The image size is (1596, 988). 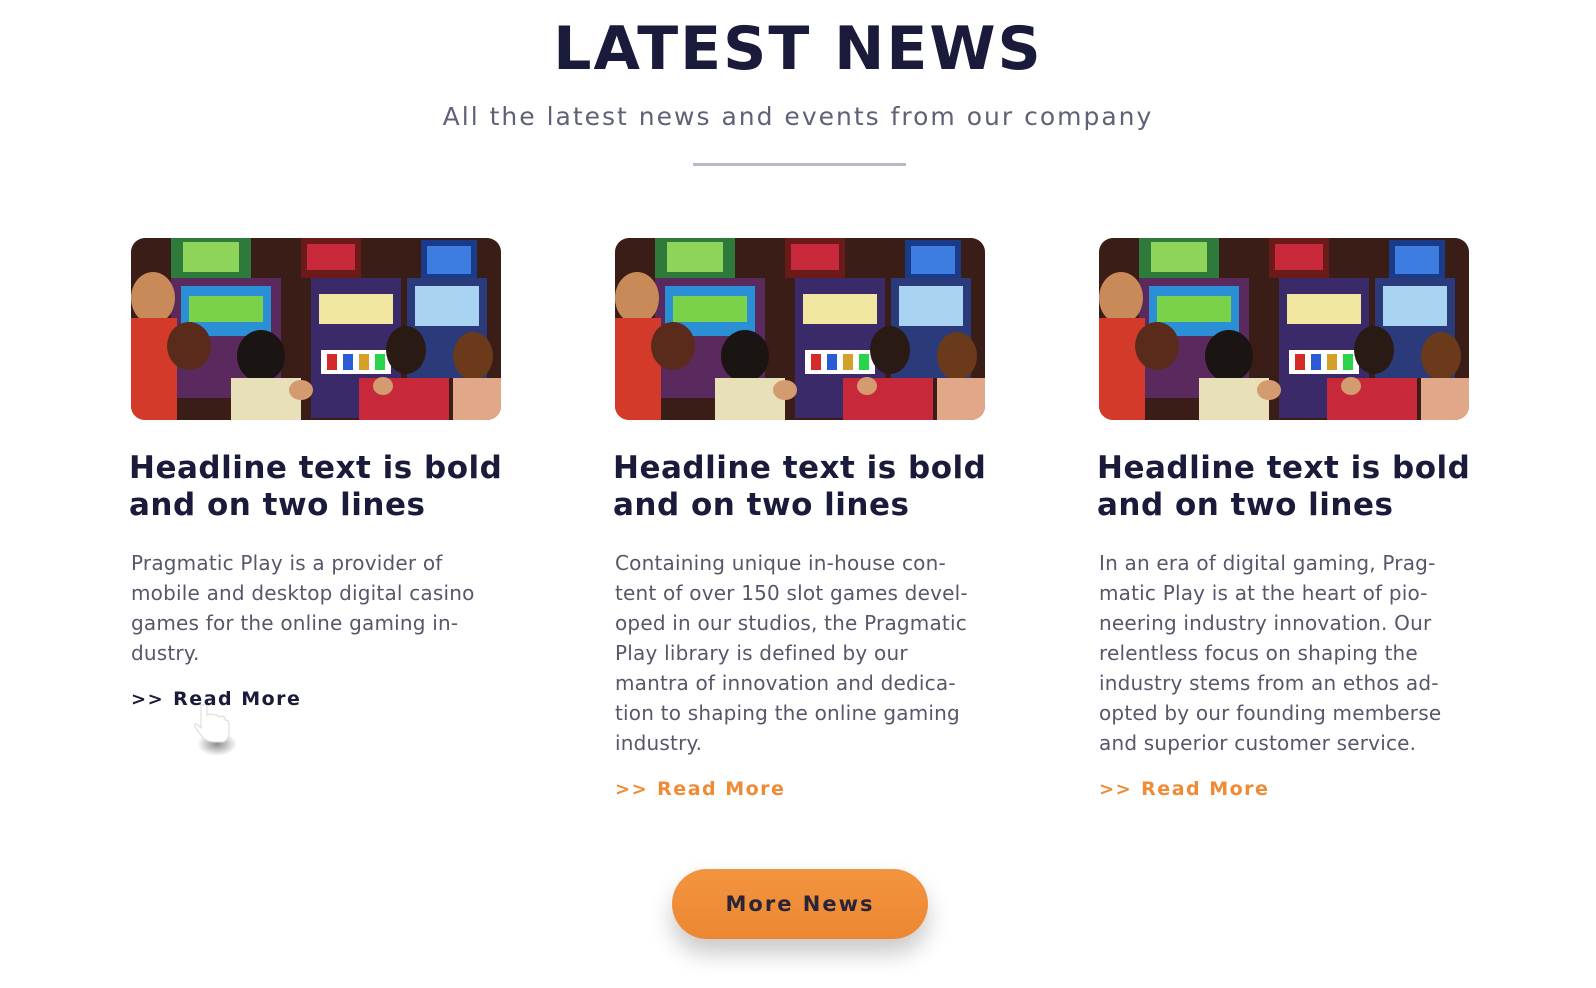 What do you see at coordinates (799, 164) in the screenshot?
I see `title-divider` at bounding box center [799, 164].